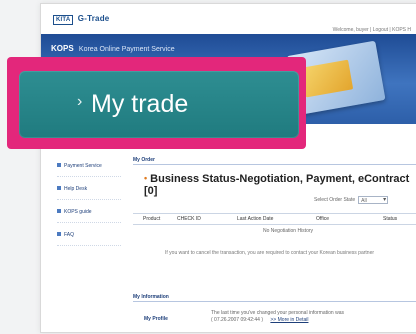 Image resolution: width=416 pixels, height=334 pixels. Describe the element at coordinates (384, 143) in the screenshot. I see `banner-nav-what-is-kops: What is KOPS?` at that location.